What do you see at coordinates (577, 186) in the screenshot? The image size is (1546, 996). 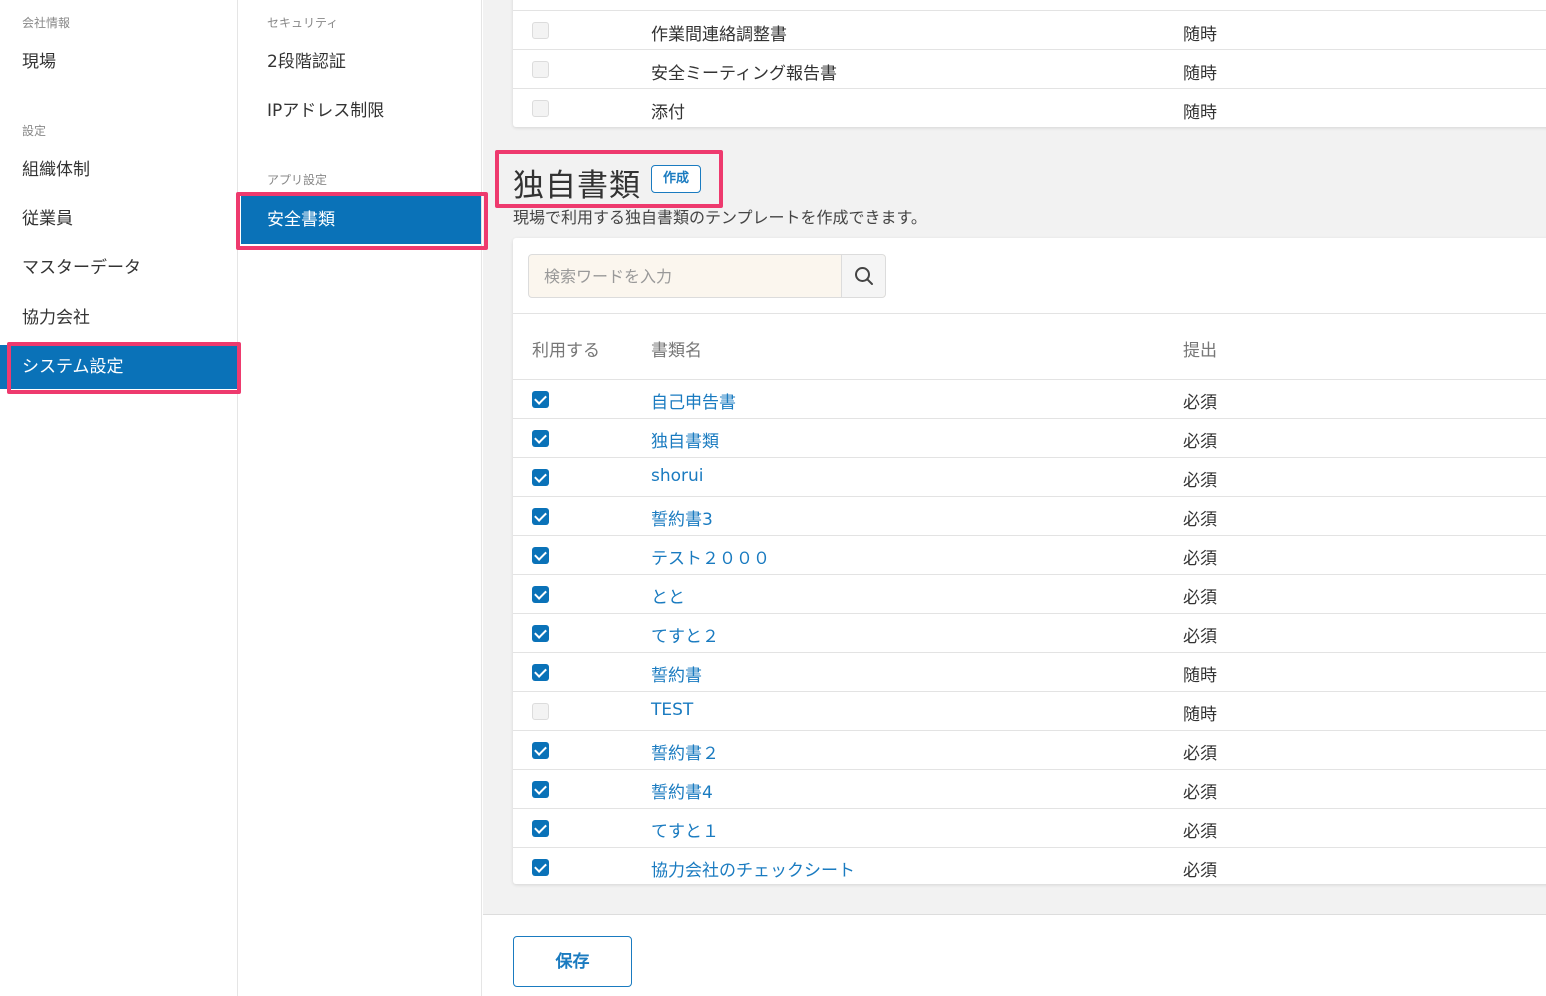 I see `section-title: 独自書類` at bounding box center [577, 186].